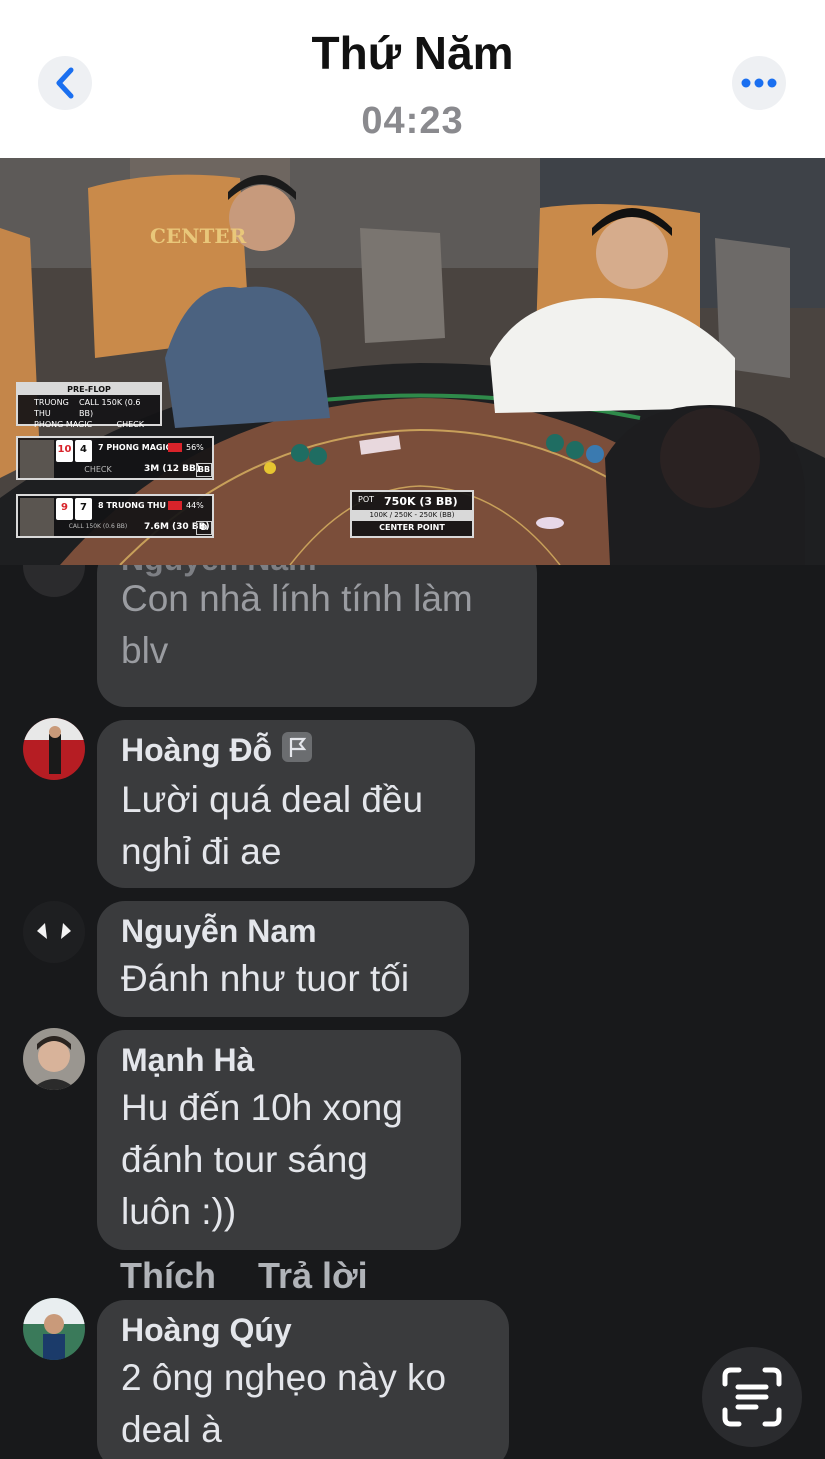 This screenshot has width=825, height=1459. What do you see at coordinates (83, 509) in the screenshot?
I see `hole-card: 7` at bounding box center [83, 509].